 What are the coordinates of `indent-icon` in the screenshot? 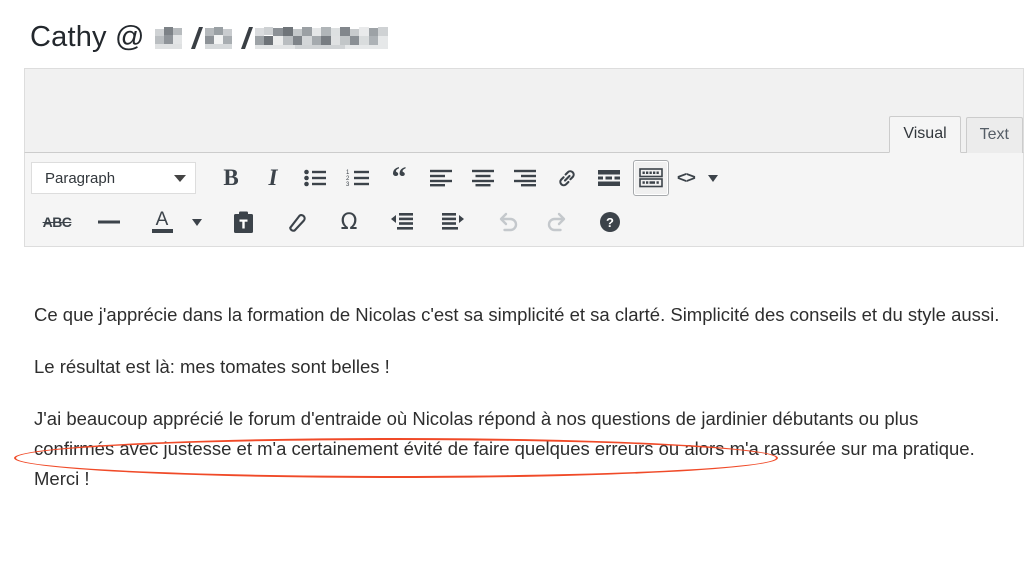 It's located at (453, 221).